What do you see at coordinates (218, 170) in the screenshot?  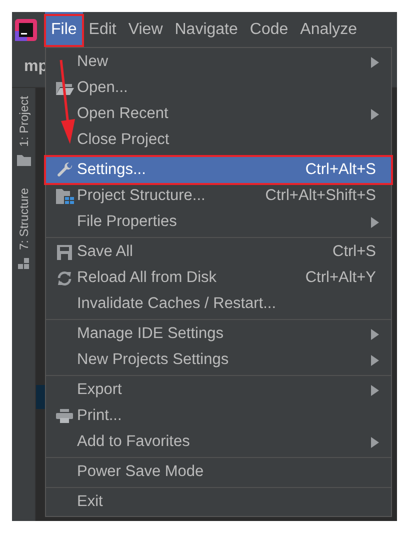 I see `menu-item: Settings... Ctrl+Alt+S` at bounding box center [218, 170].